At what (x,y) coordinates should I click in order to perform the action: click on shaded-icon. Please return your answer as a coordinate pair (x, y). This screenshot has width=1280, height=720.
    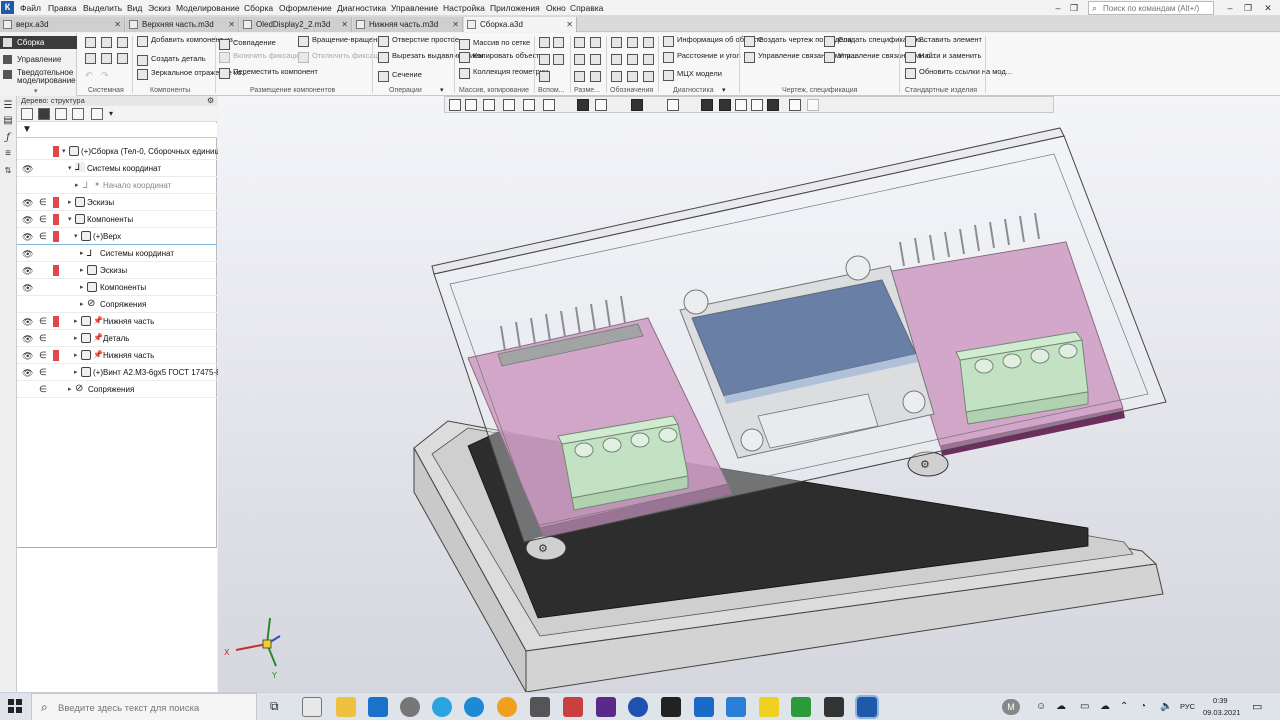
    Looking at the image, I should click on (583, 105).